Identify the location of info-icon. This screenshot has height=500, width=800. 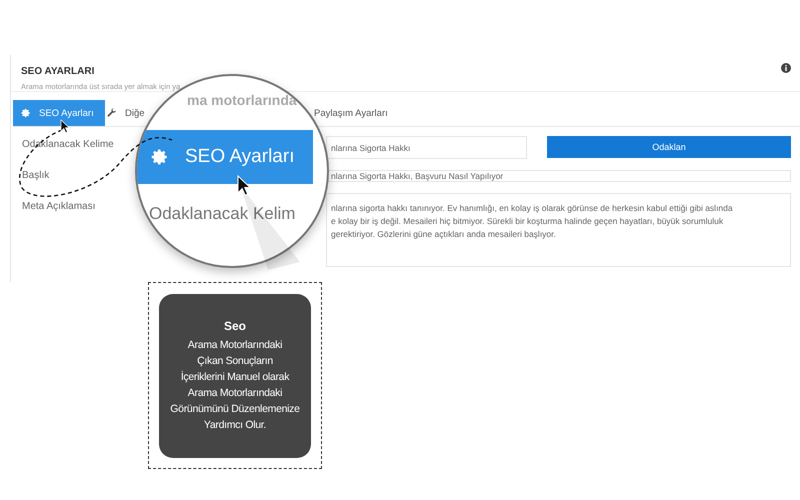
(786, 68).